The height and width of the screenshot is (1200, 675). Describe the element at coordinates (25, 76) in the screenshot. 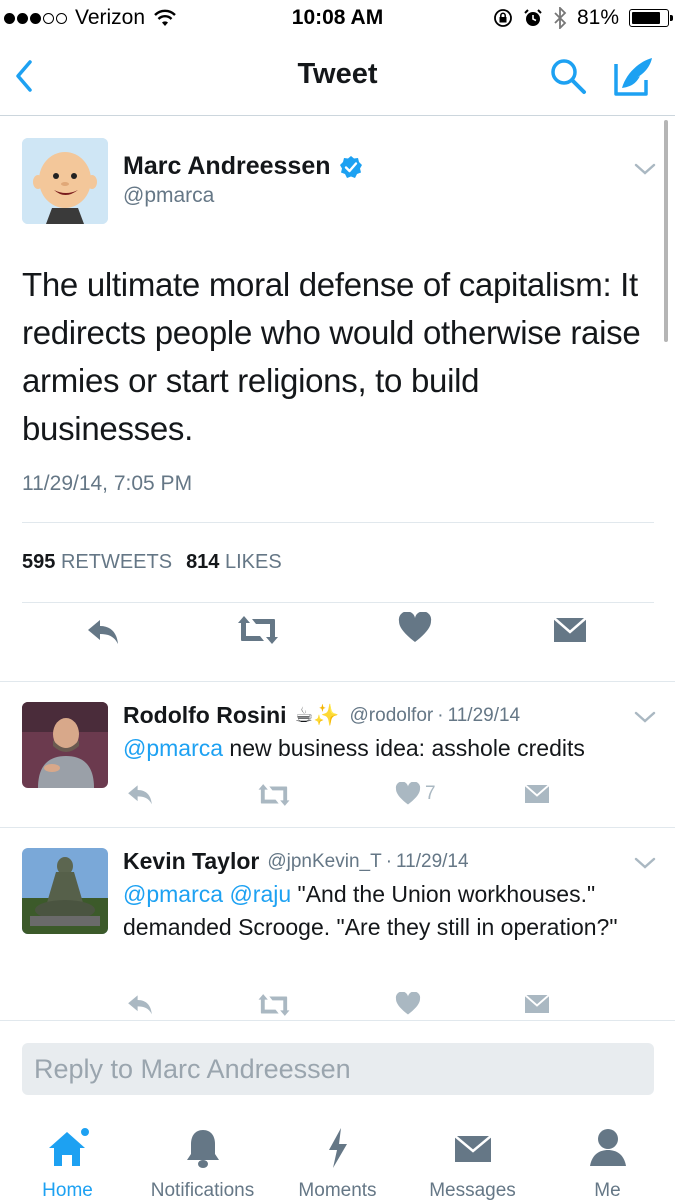

I see `chevron-left-icon` at that location.